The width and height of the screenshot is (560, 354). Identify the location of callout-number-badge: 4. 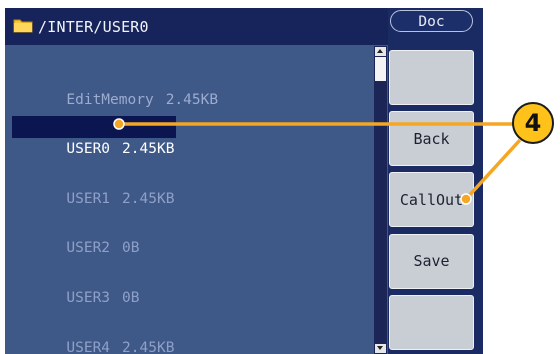
(533, 123).